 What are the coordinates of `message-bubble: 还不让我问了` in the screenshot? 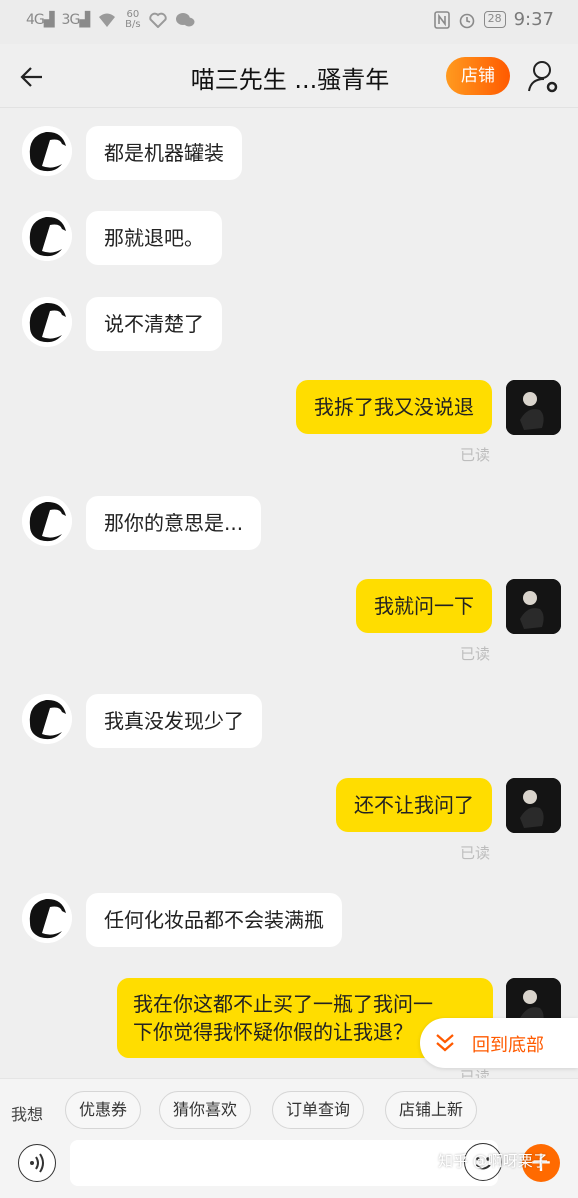 It's located at (414, 805).